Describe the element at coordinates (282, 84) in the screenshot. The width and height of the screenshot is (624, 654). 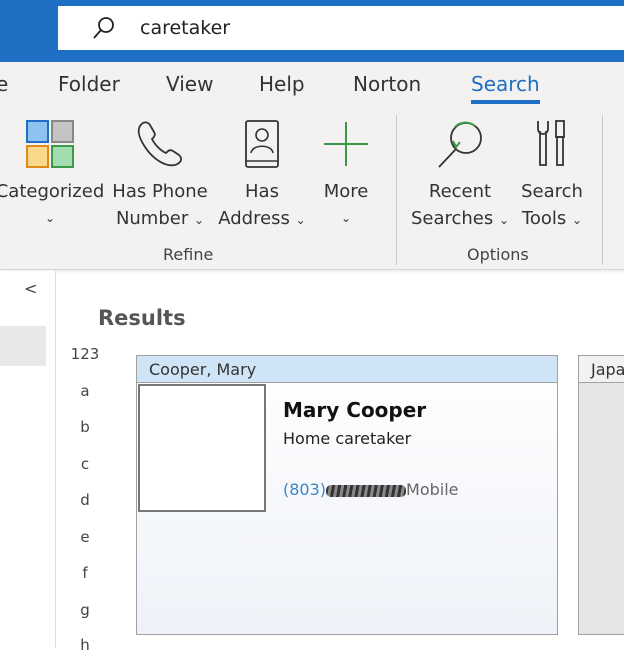
I see `tab-help: Help` at that location.